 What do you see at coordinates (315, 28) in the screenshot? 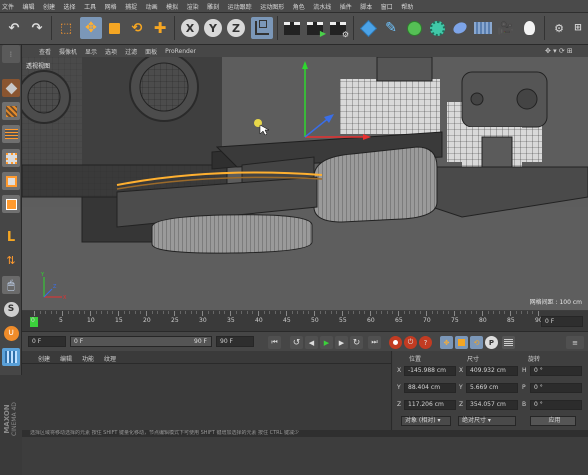
I see `render-picture-icon: ▶` at bounding box center [315, 28].